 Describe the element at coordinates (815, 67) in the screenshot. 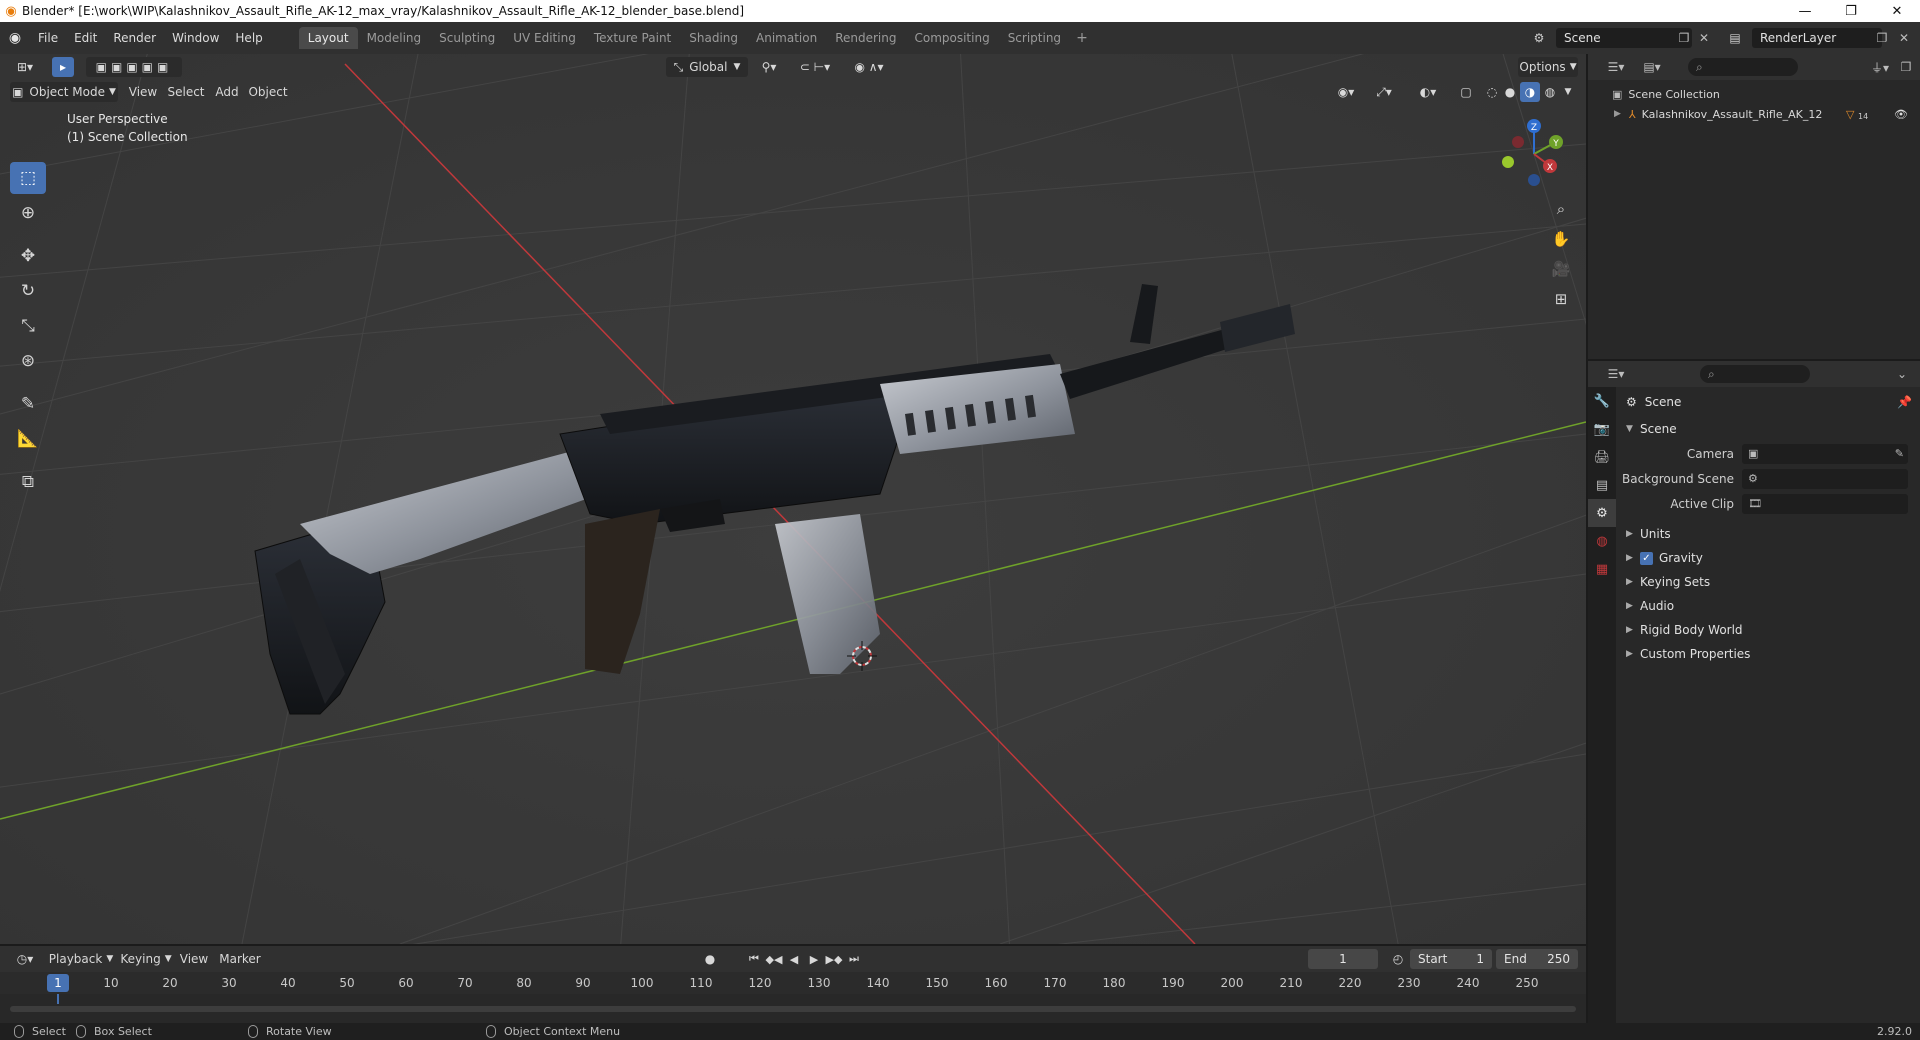

I see `snap-icon: ⊂ ⊢▾` at that location.